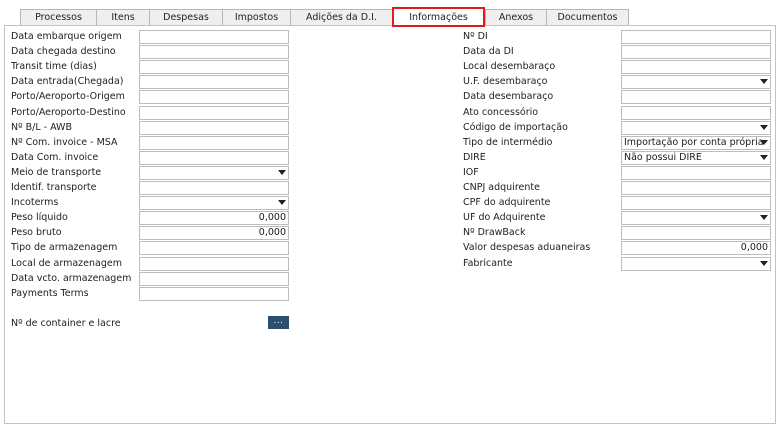 This screenshot has height=428, width=781. What do you see at coordinates (438, 17) in the screenshot?
I see `tab-informacoes: Informações` at bounding box center [438, 17].